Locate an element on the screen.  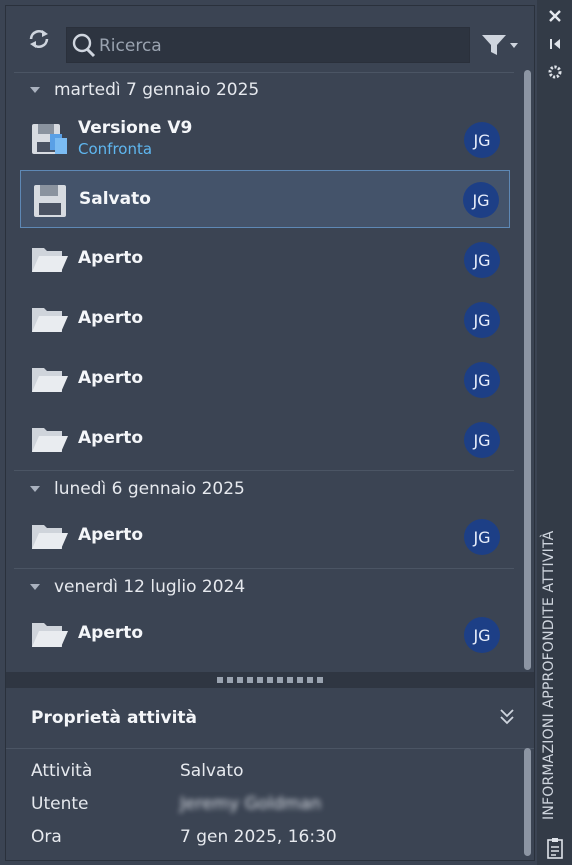
property-value-user: Jeremy Goldman is located at coordinates (251, 804).